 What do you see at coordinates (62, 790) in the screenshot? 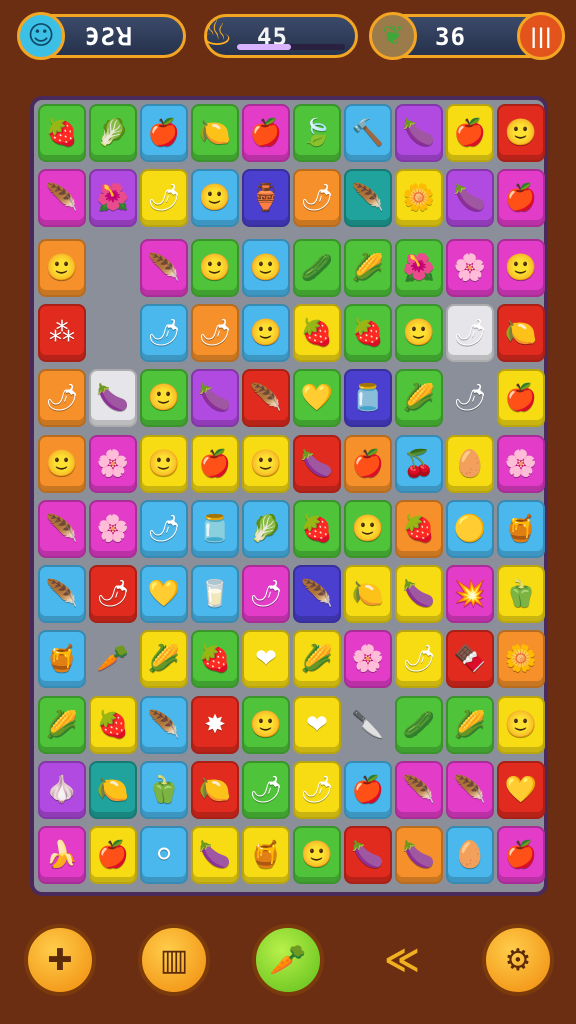
I see `tile: 🧄` at bounding box center [62, 790].